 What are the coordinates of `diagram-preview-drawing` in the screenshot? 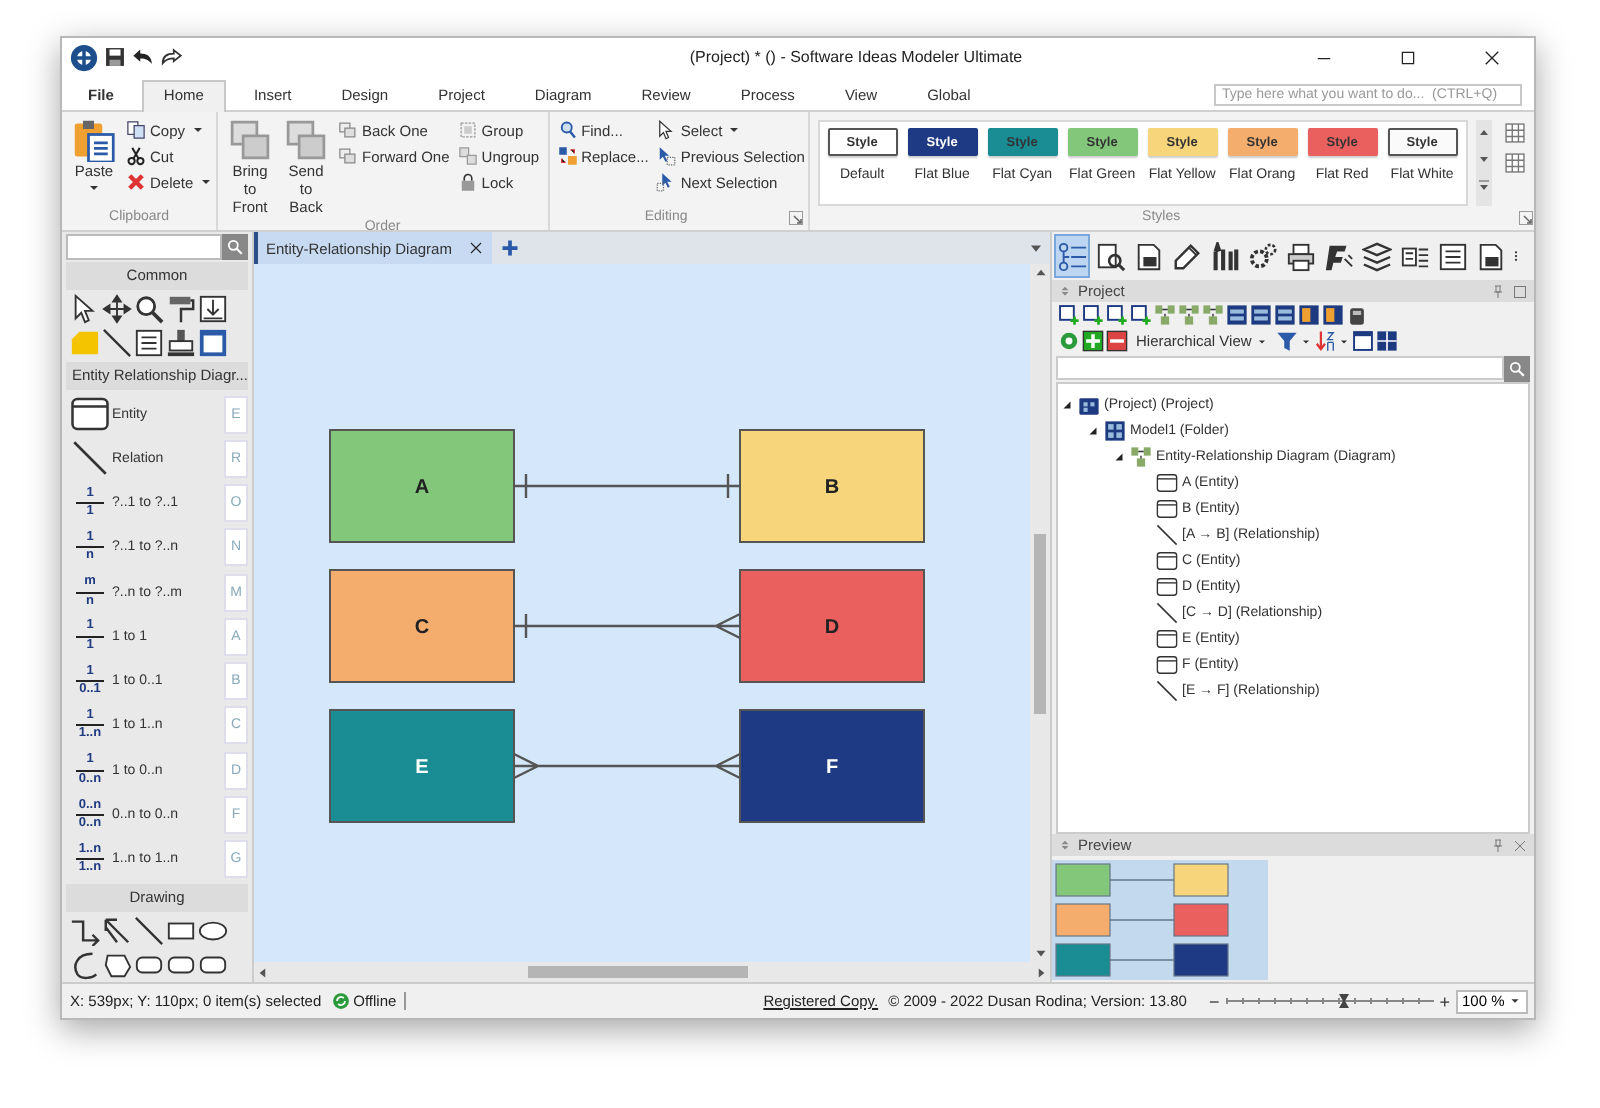 It's located at (1160, 920).